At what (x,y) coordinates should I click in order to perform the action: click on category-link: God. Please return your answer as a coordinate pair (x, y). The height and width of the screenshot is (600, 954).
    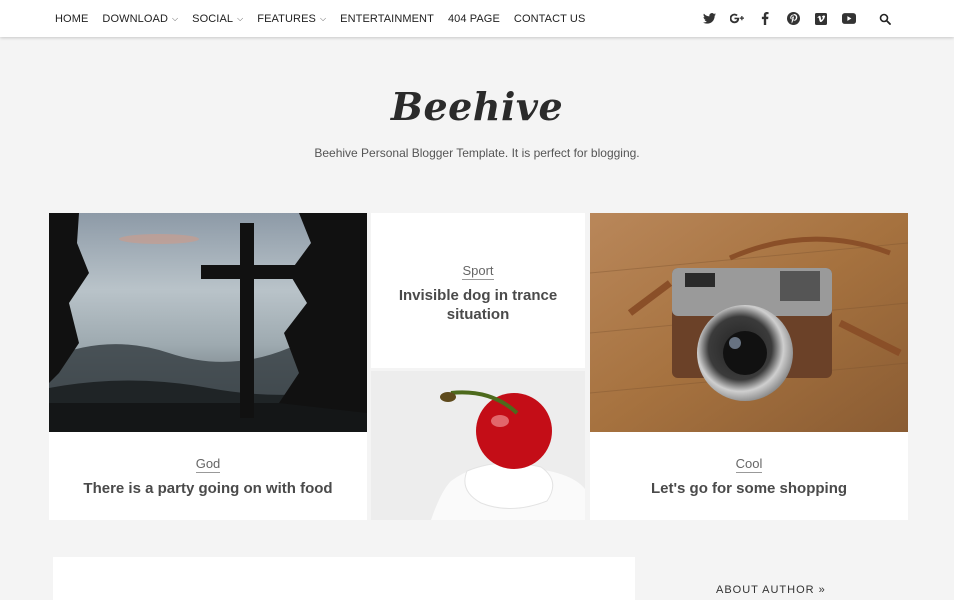
    Looking at the image, I should click on (208, 464).